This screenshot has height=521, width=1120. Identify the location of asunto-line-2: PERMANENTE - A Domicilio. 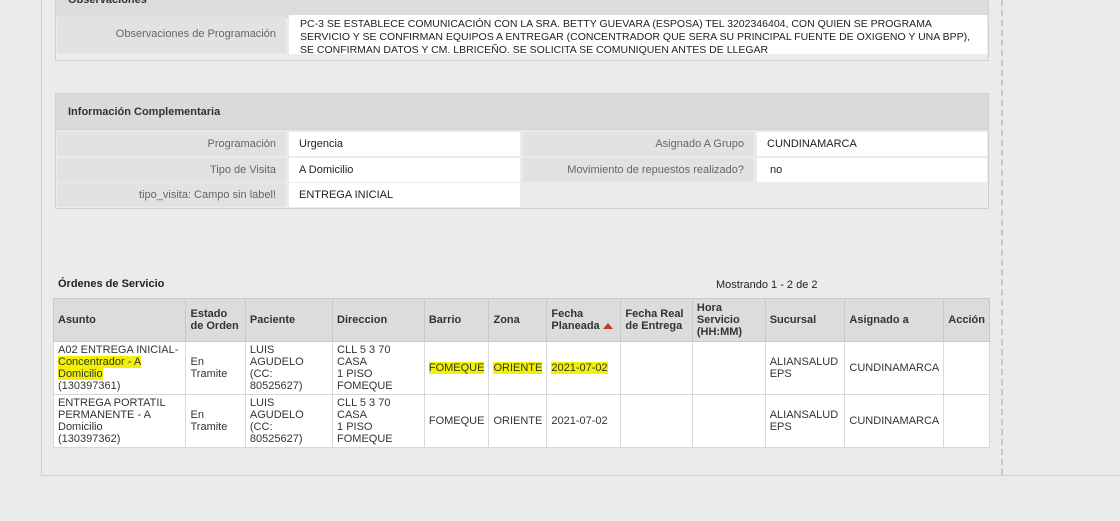
(104, 421).